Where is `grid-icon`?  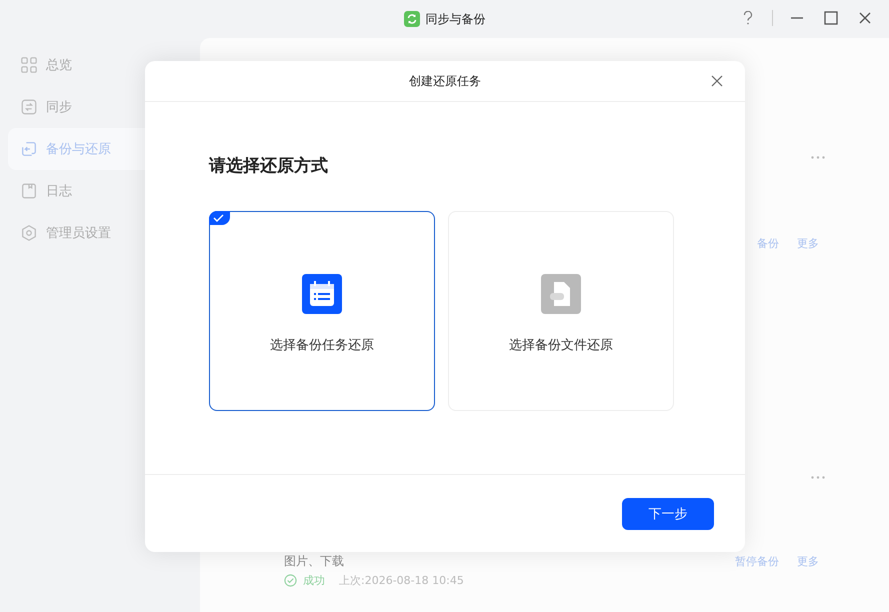 grid-icon is located at coordinates (29, 65).